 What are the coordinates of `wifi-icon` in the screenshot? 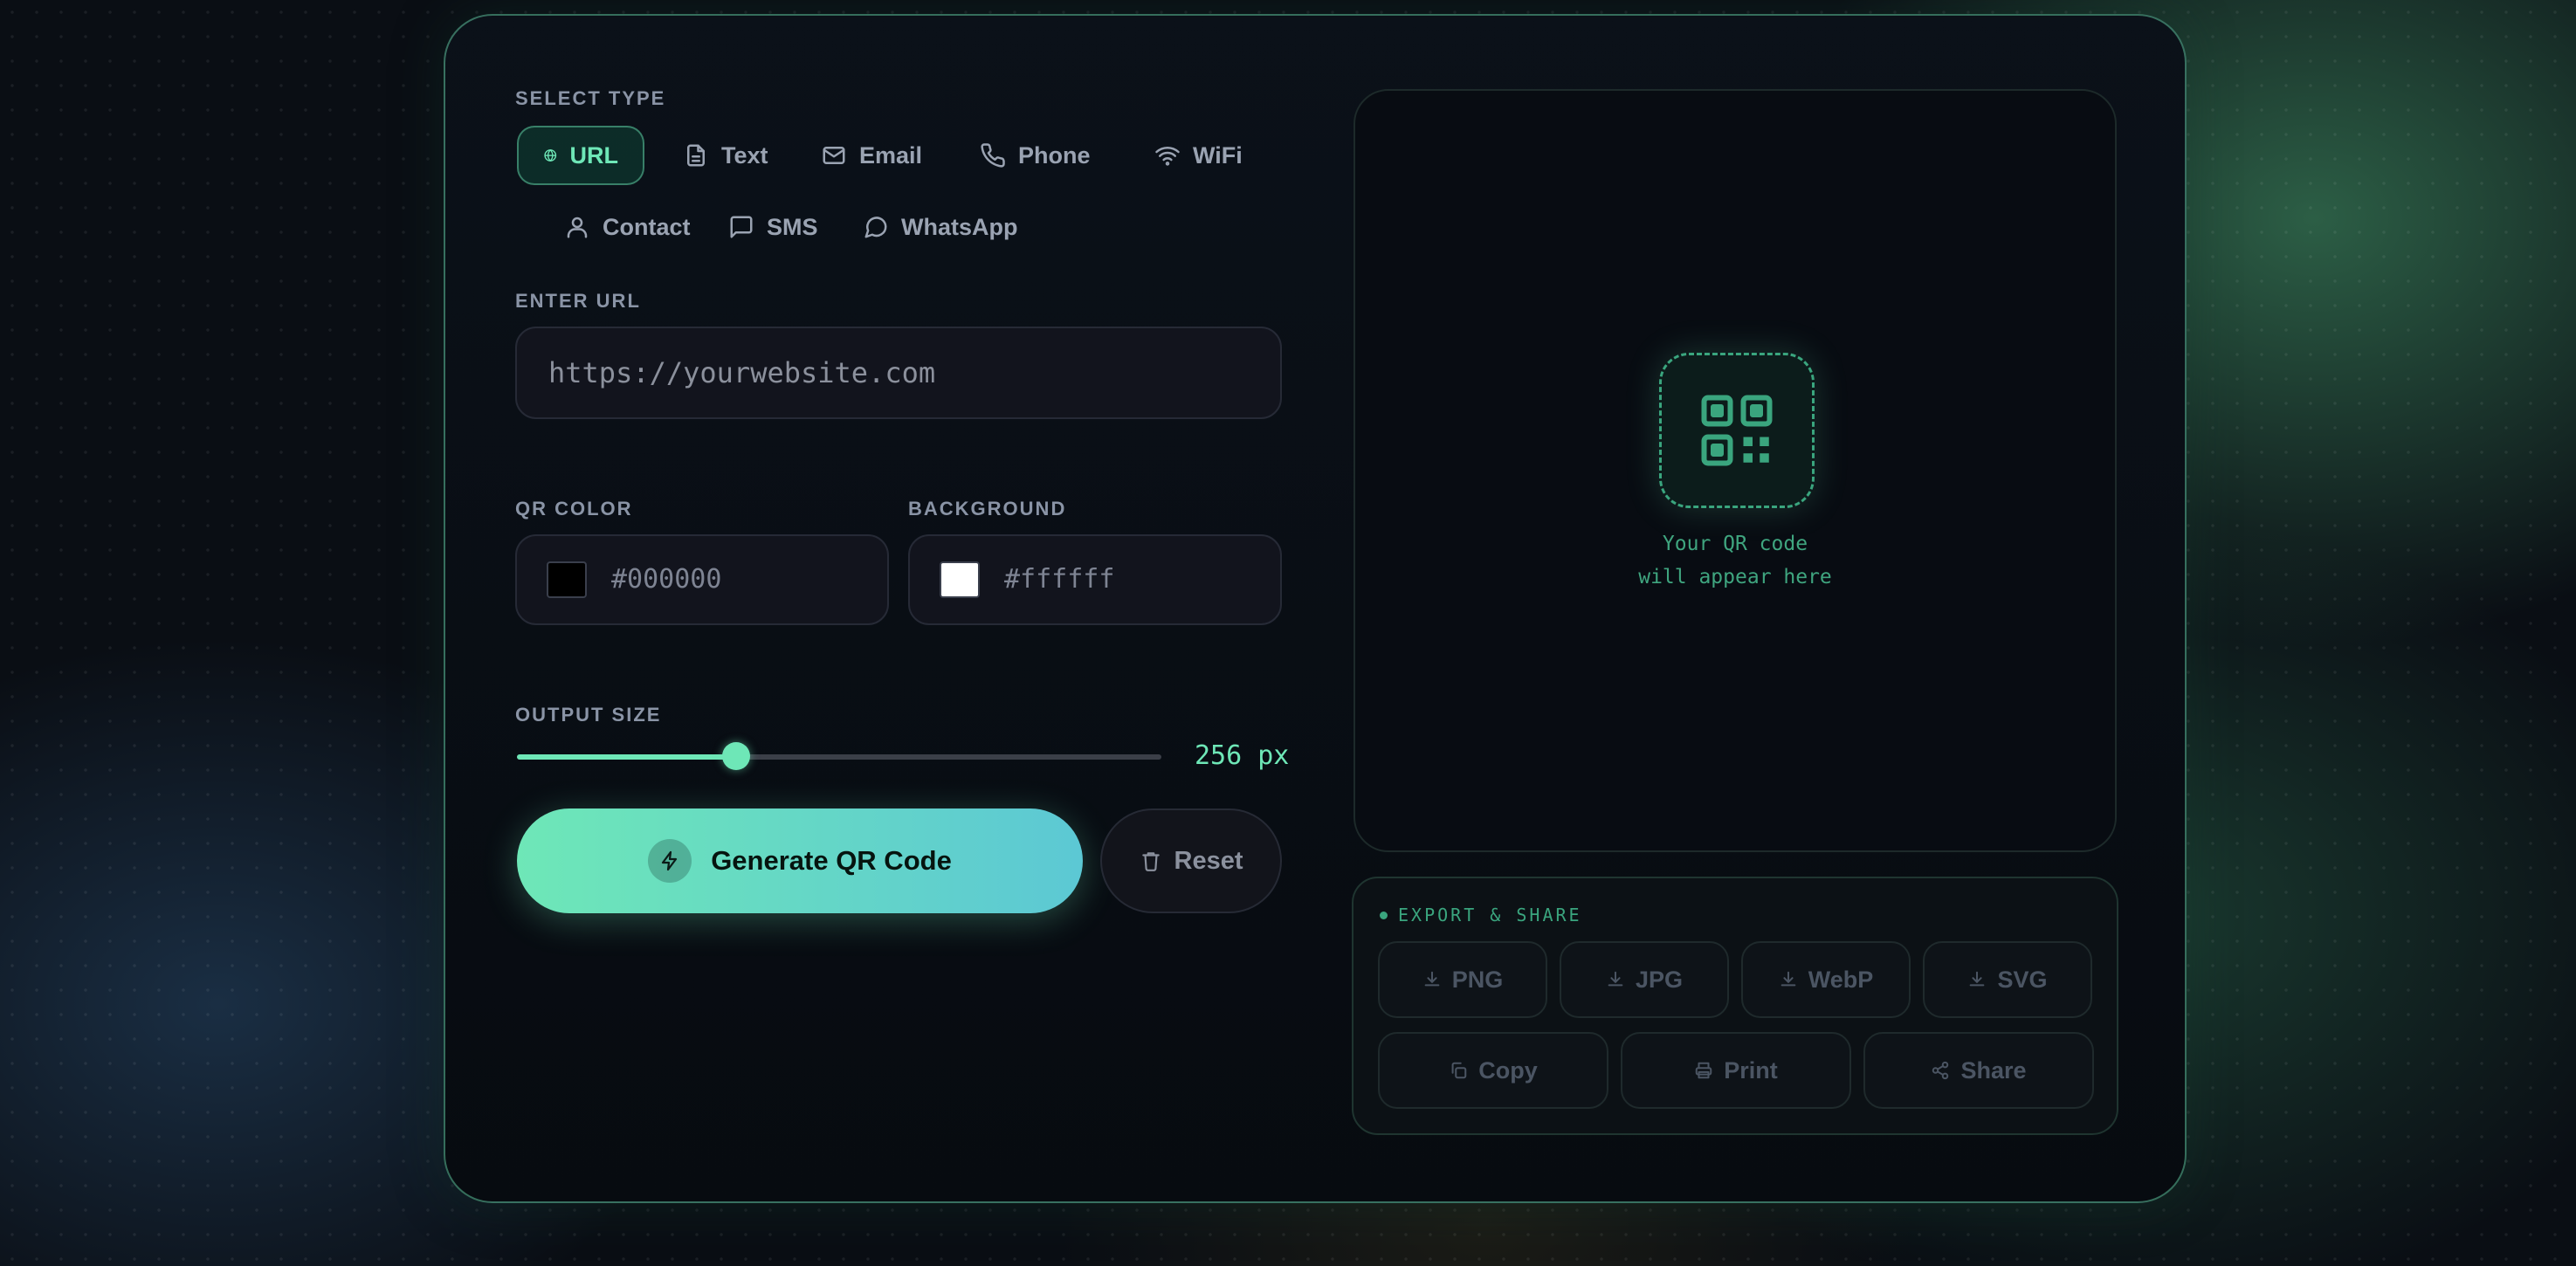 It's located at (1167, 156).